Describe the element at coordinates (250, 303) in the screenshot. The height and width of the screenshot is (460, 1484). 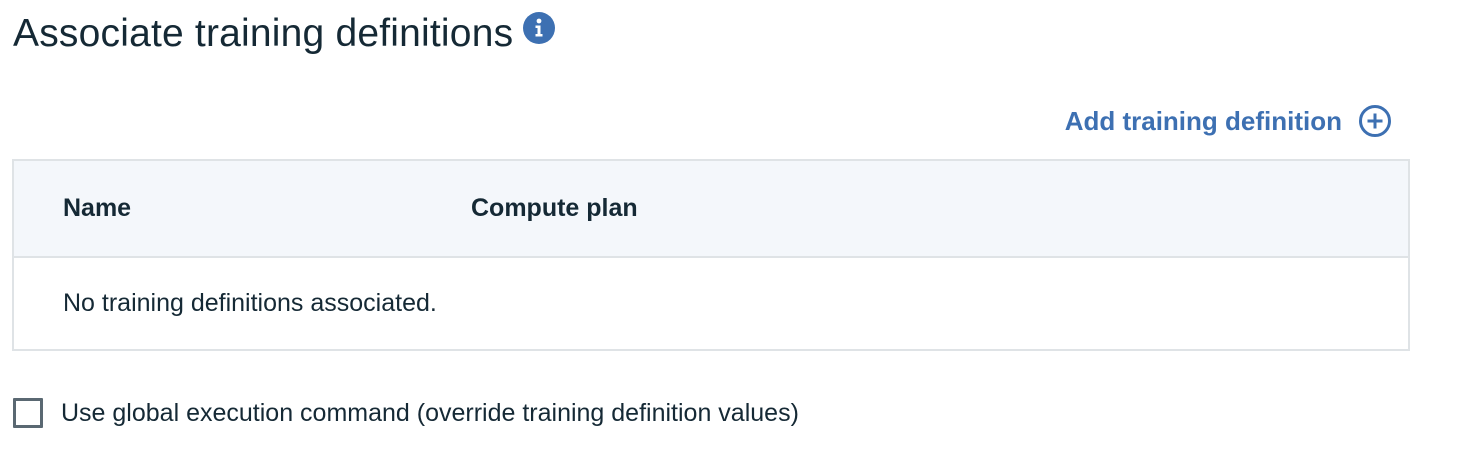
I see `empty-state-message: No training definitions associated.` at that location.